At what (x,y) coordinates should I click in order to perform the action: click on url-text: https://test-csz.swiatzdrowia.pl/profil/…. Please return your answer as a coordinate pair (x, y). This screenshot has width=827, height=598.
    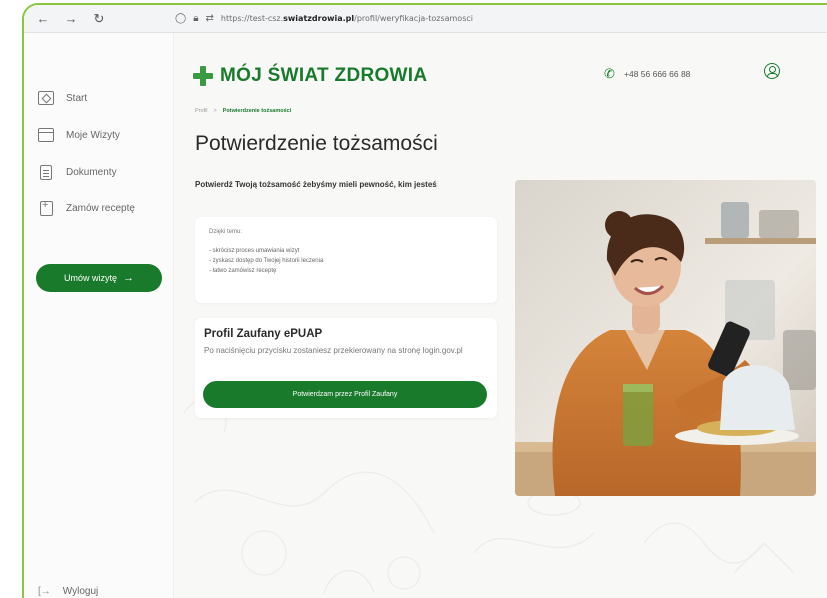
    Looking at the image, I should click on (346, 18).